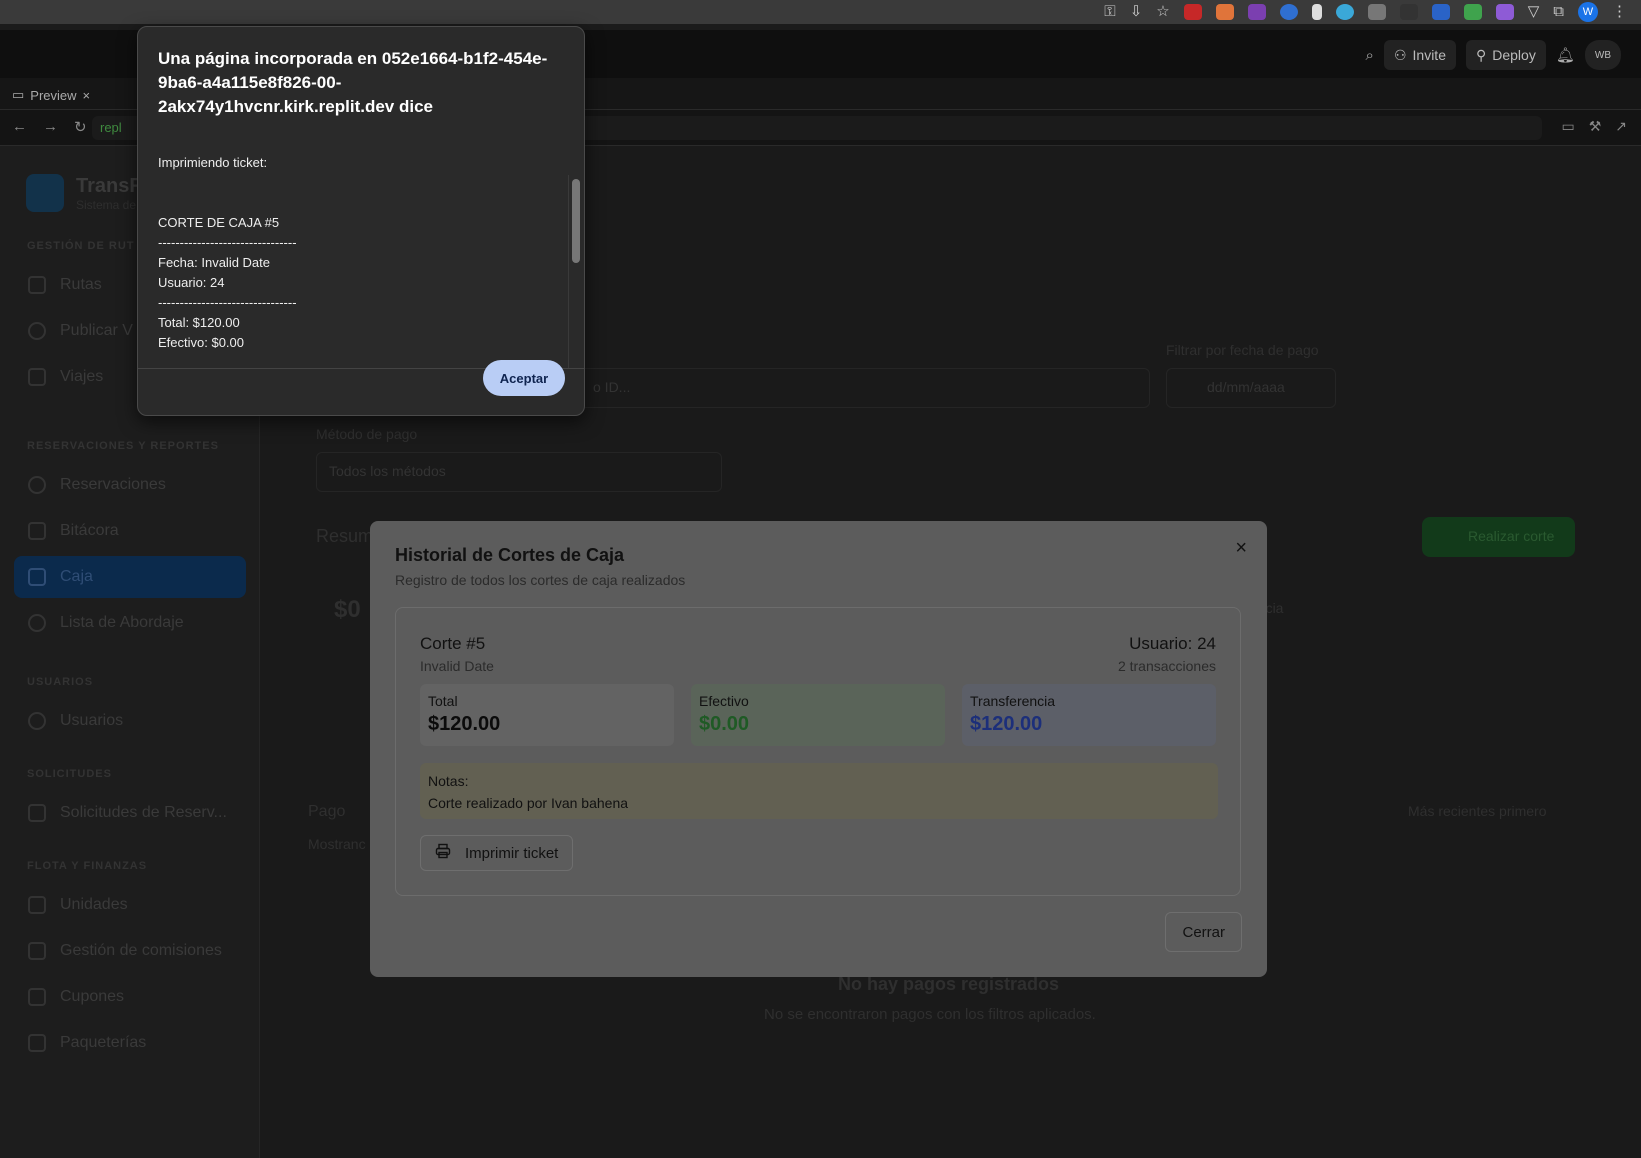  What do you see at coordinates (1481, 54) in the screenshot?
I see `deploy-icon: ⚲` at bounding box center [1481, 54].